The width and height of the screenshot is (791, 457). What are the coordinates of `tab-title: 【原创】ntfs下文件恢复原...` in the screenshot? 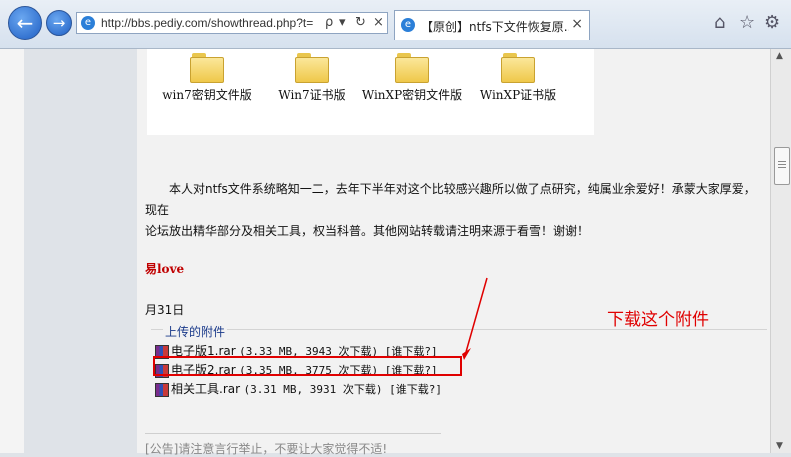 It's located at (495, 27).